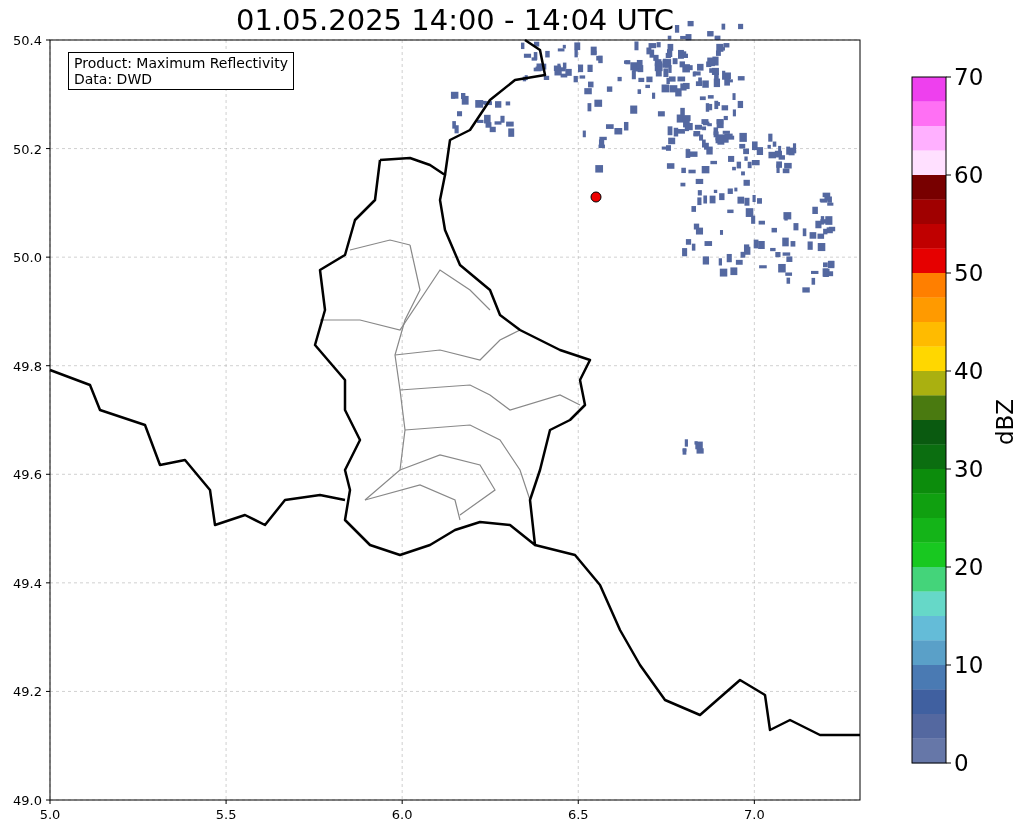 The image size is (1023, 834). I want to click on y-tick-label: 49.6, so click(27, 475).